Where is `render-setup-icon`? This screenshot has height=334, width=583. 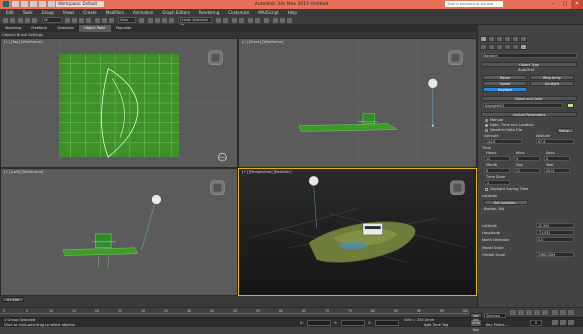 render-setup-icon is located at coordinates (275, 20).